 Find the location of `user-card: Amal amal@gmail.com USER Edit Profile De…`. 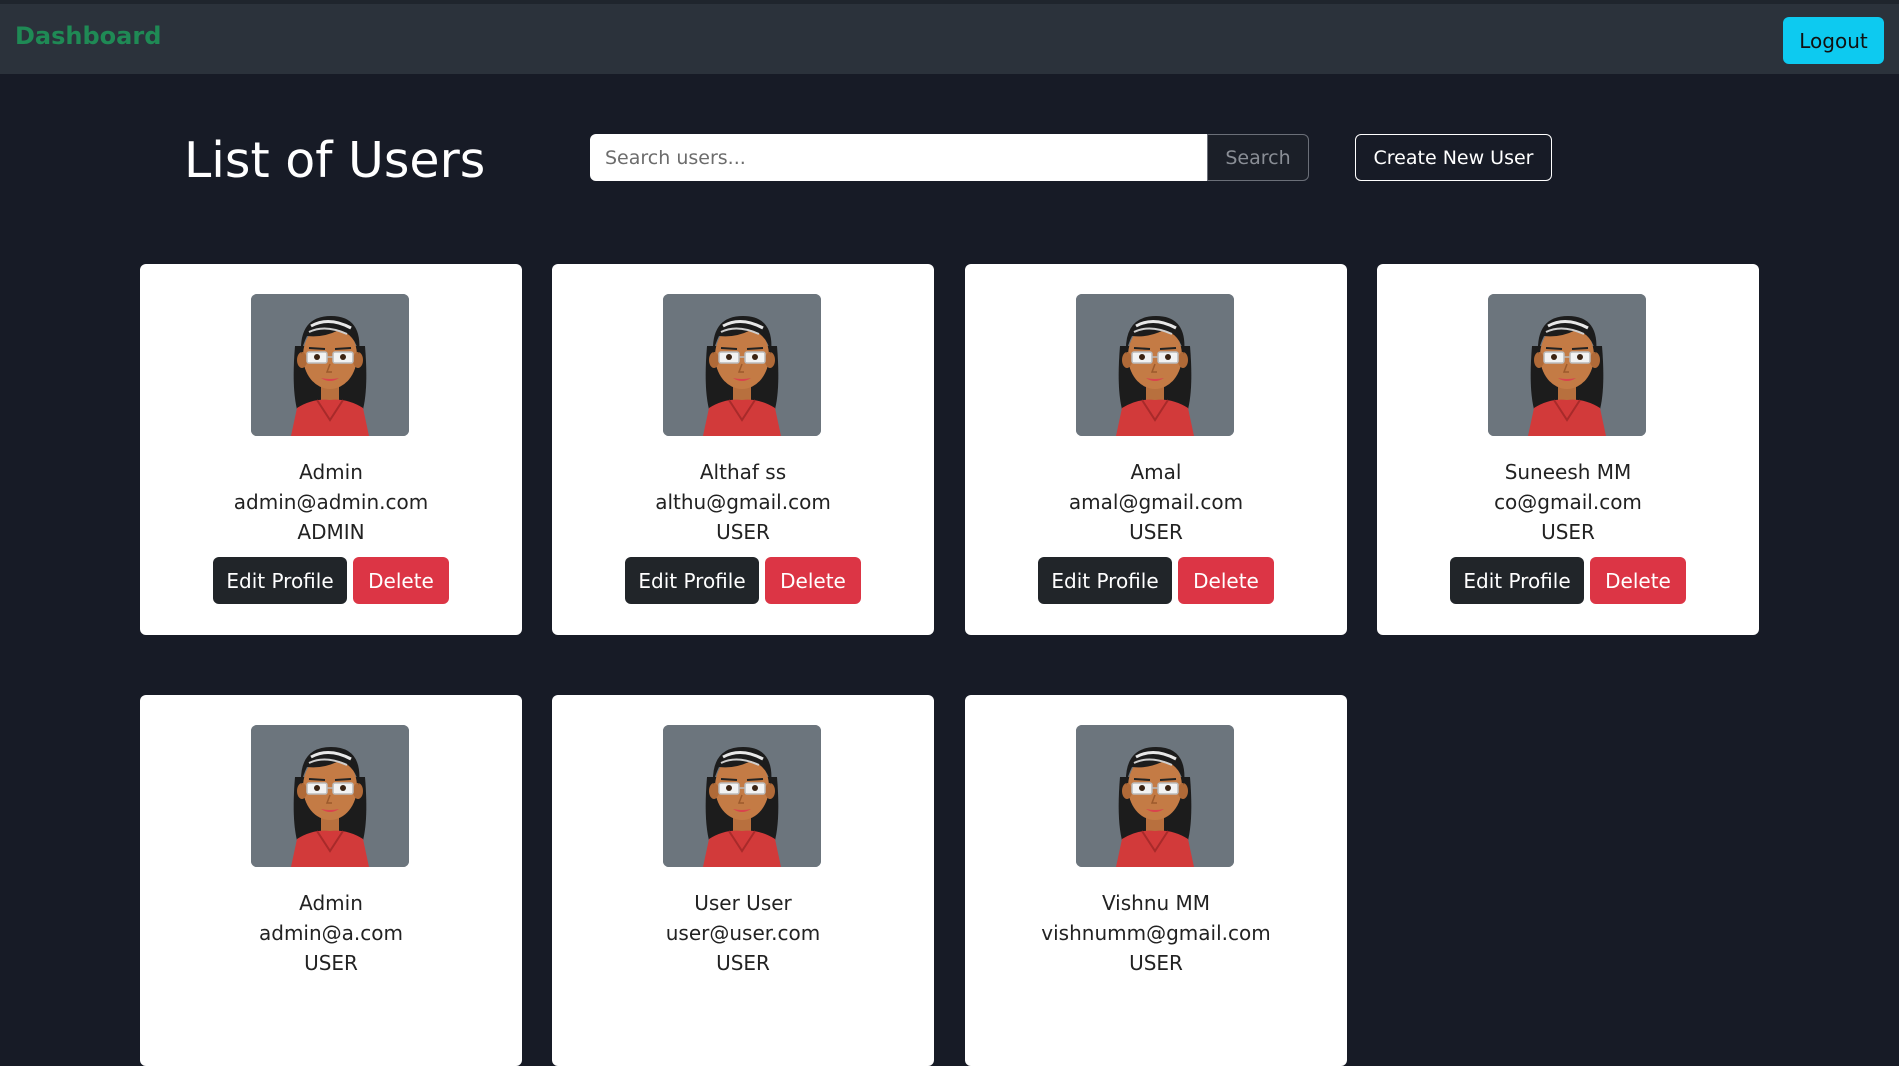

user-card: Amal amal@gmail.com USER Edit Profile De… is located at coordinates (1156, 449).